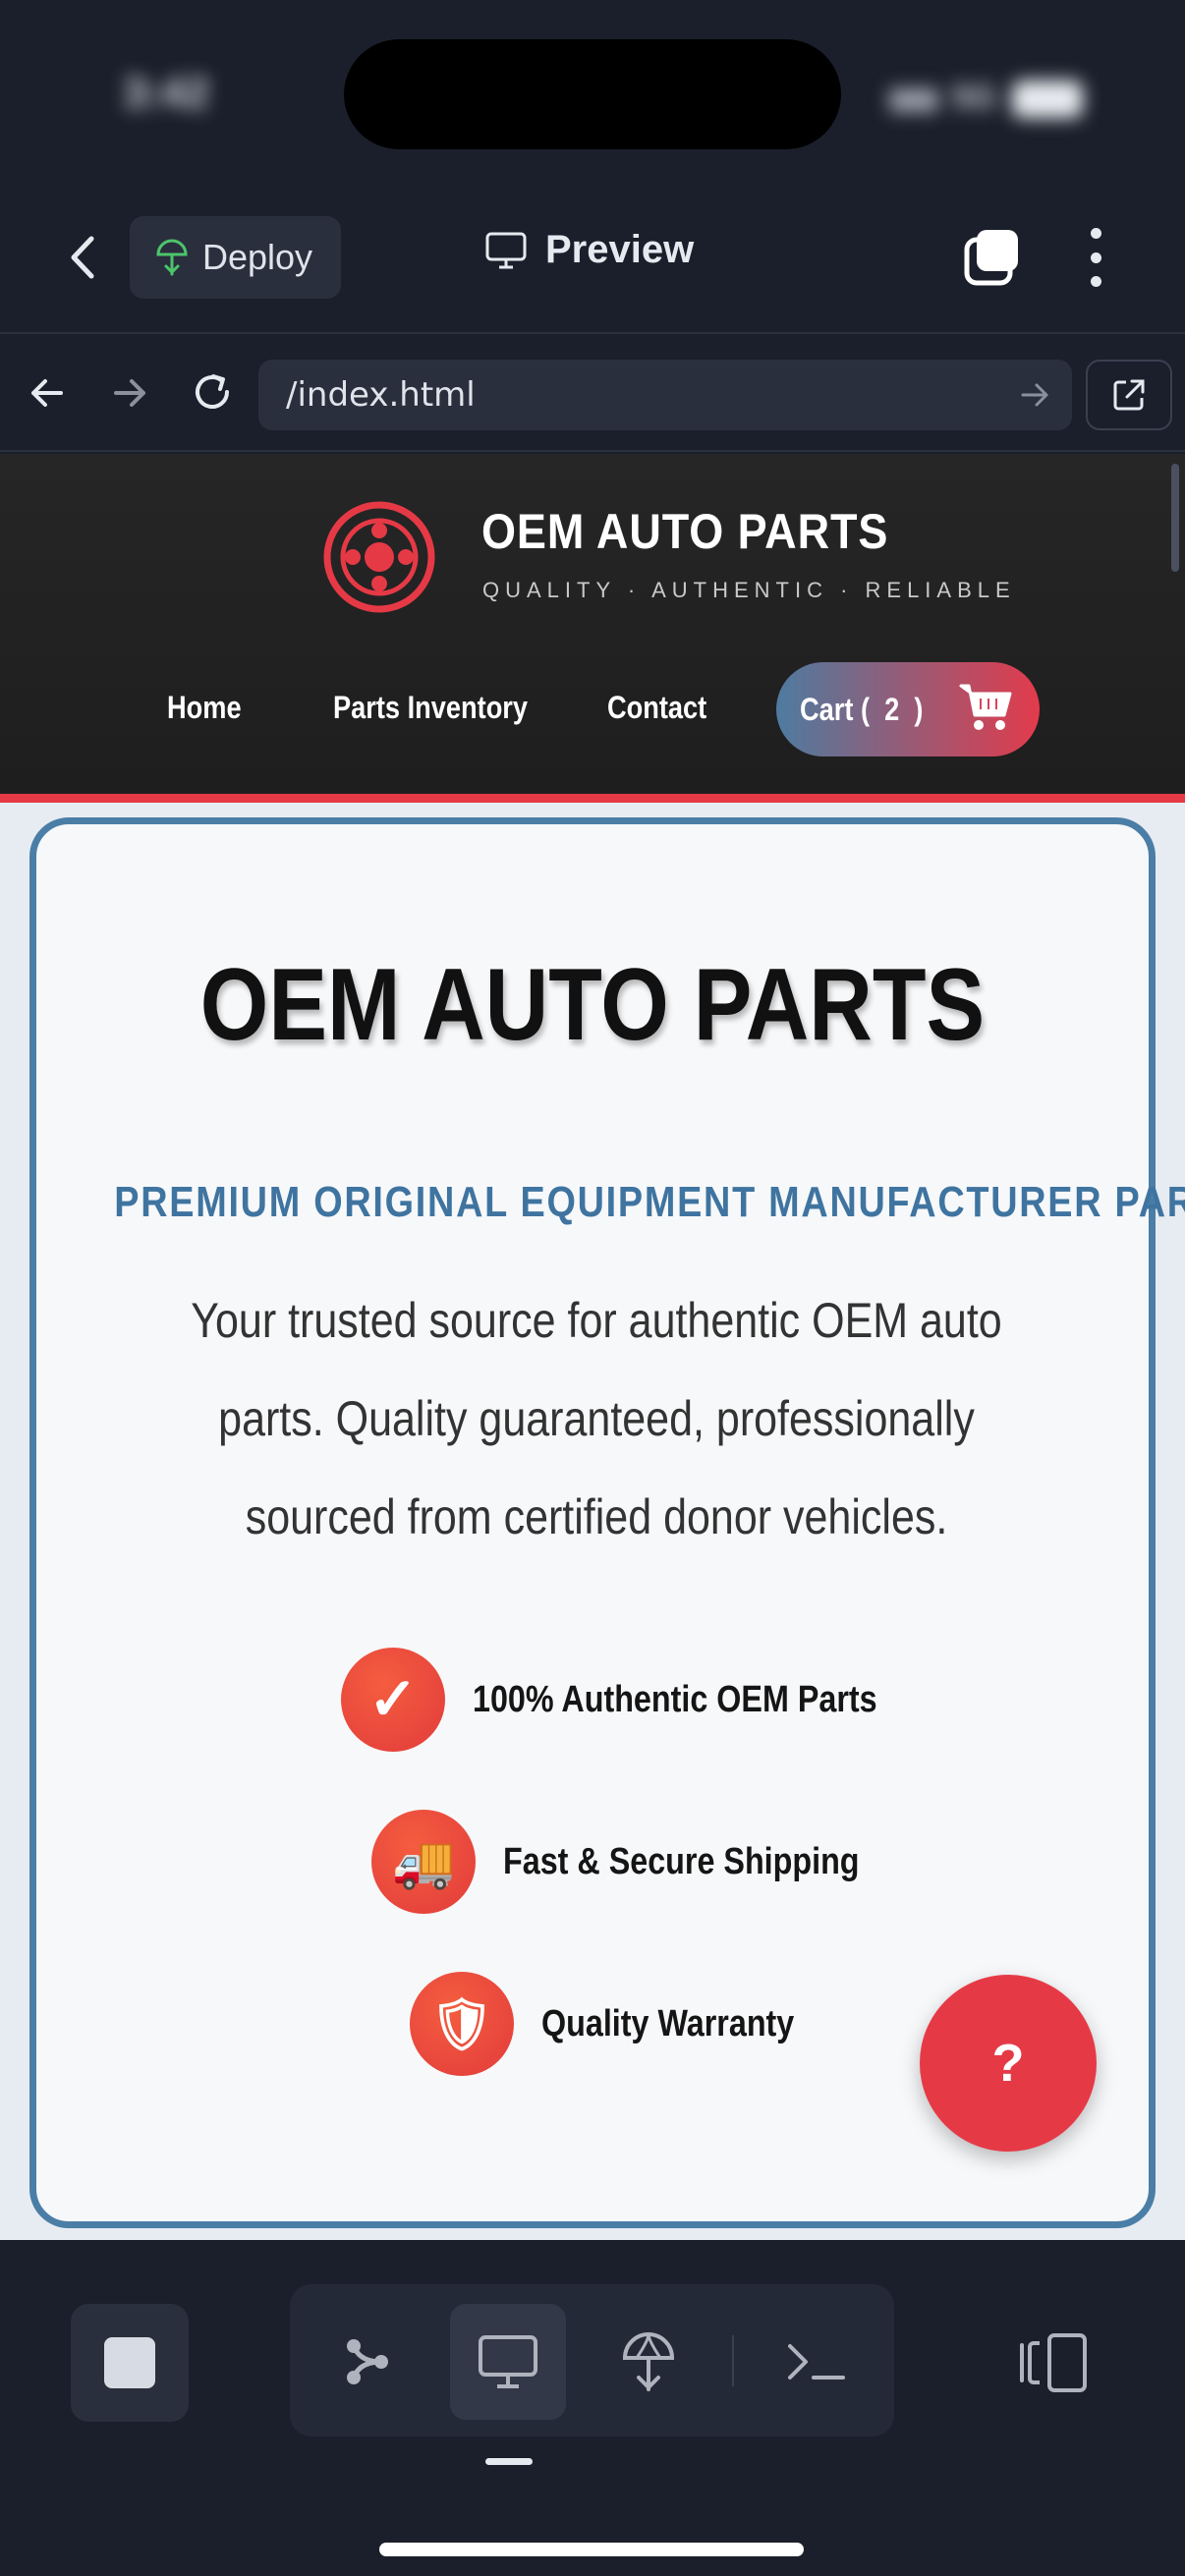 The width and height of the screenshot is (1185, 2576). I want to click on feature-label: Fast & Secure Shipping, so click(682, 1861).